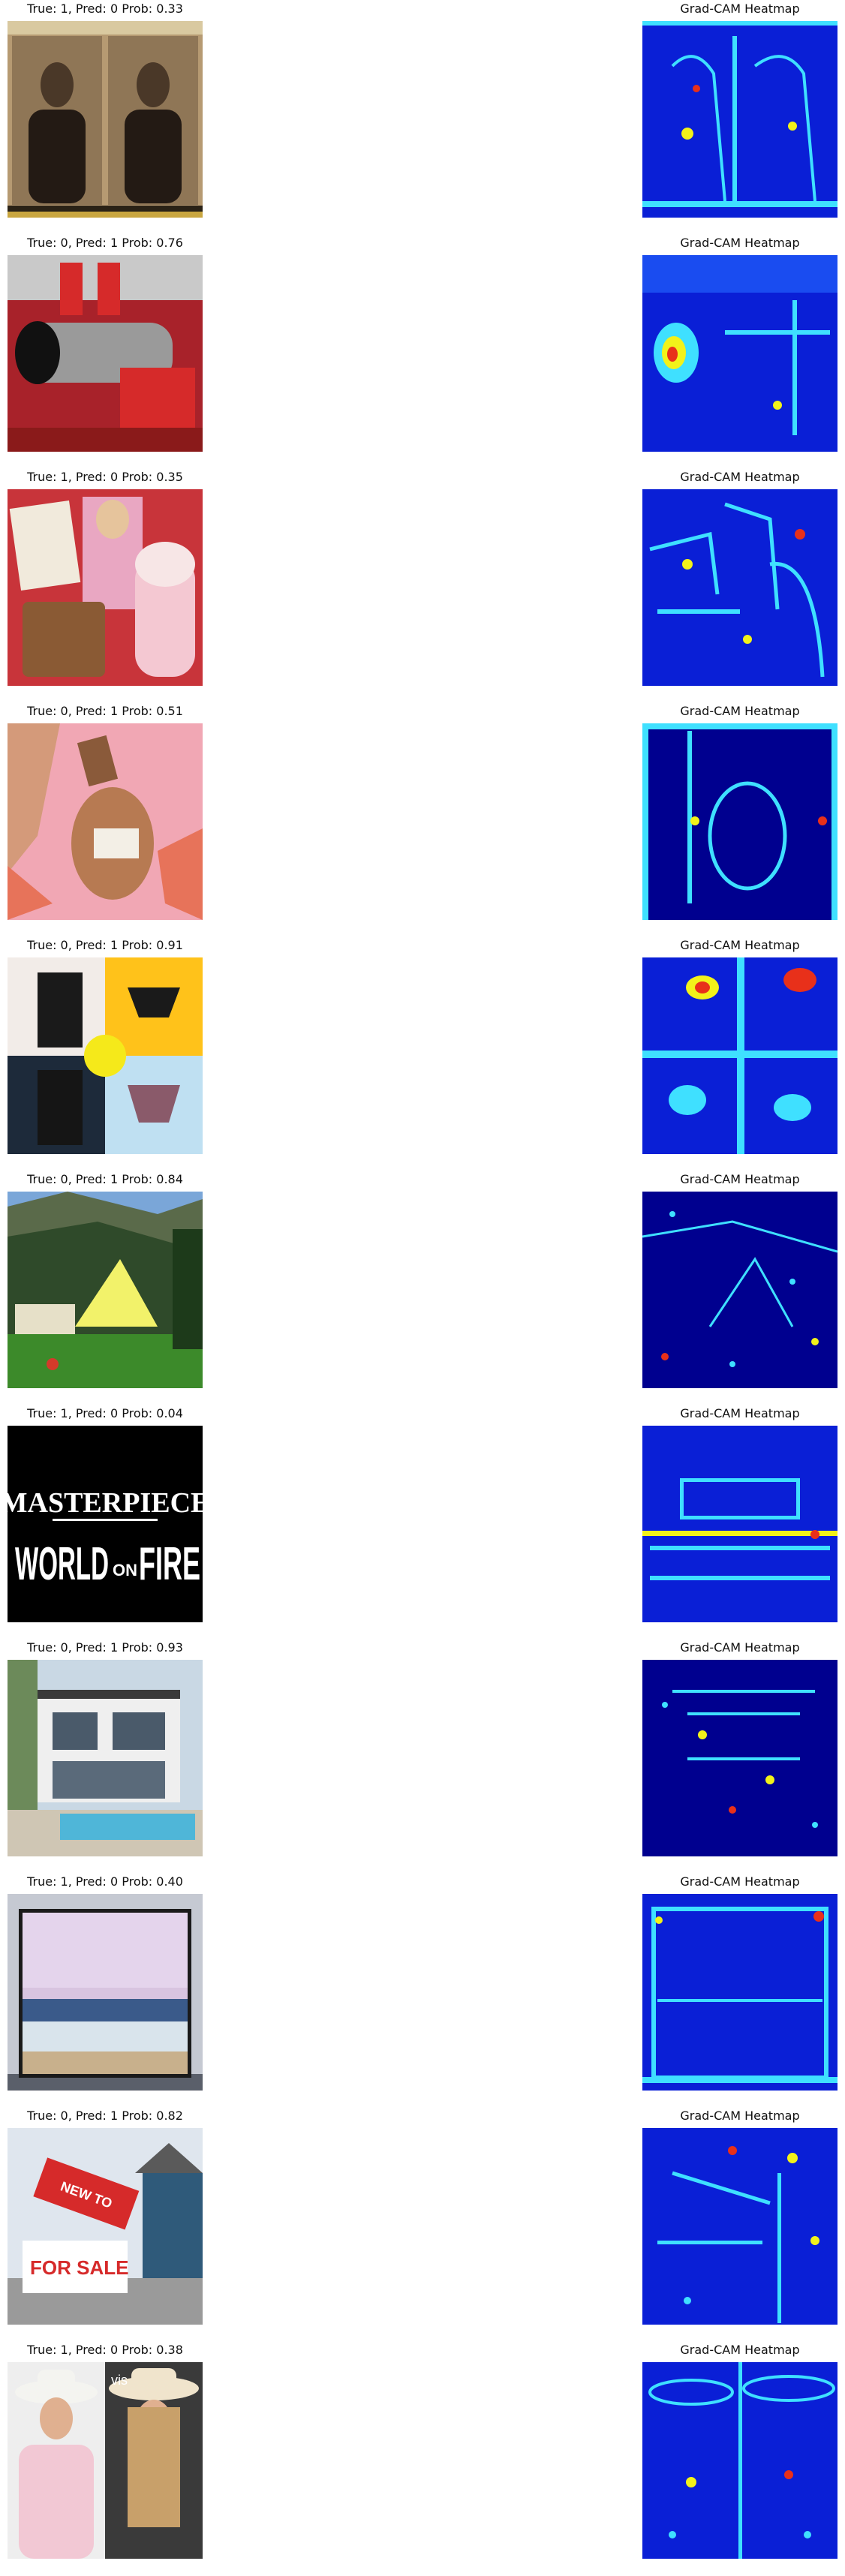 This screenshot has width=845, height=2576. I want to click on gradcam-heatmap-tv, so click(739, 1992).